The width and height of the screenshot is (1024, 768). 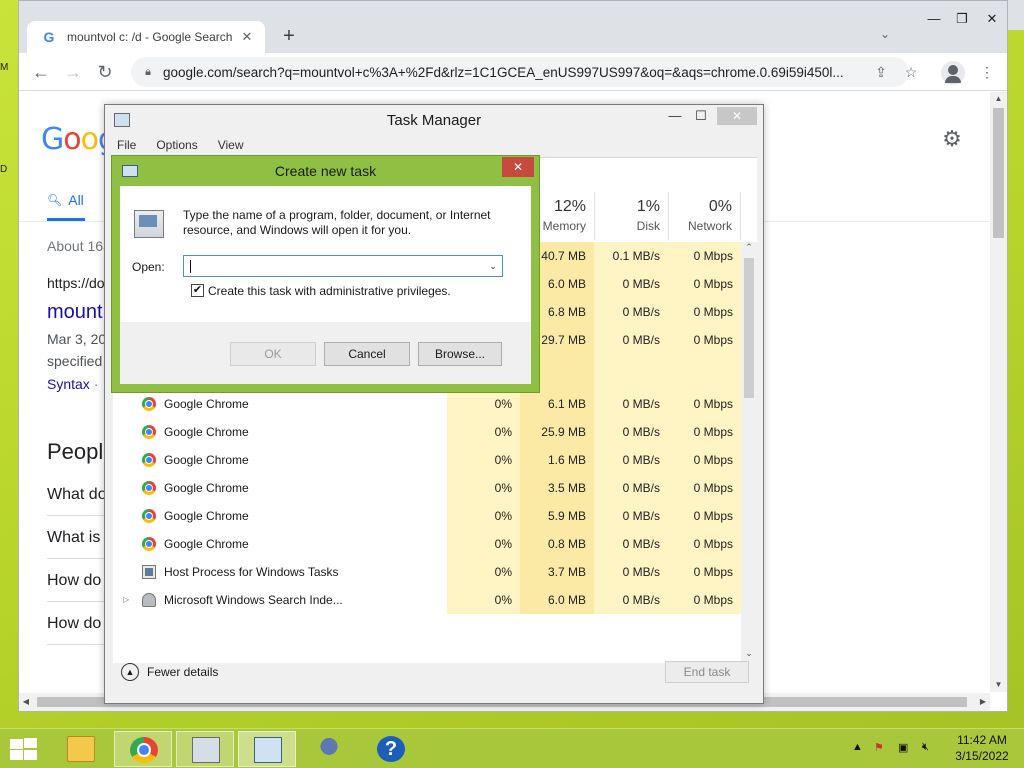 I want to click on maximize-button: ❐, so click(x=962, y=19).